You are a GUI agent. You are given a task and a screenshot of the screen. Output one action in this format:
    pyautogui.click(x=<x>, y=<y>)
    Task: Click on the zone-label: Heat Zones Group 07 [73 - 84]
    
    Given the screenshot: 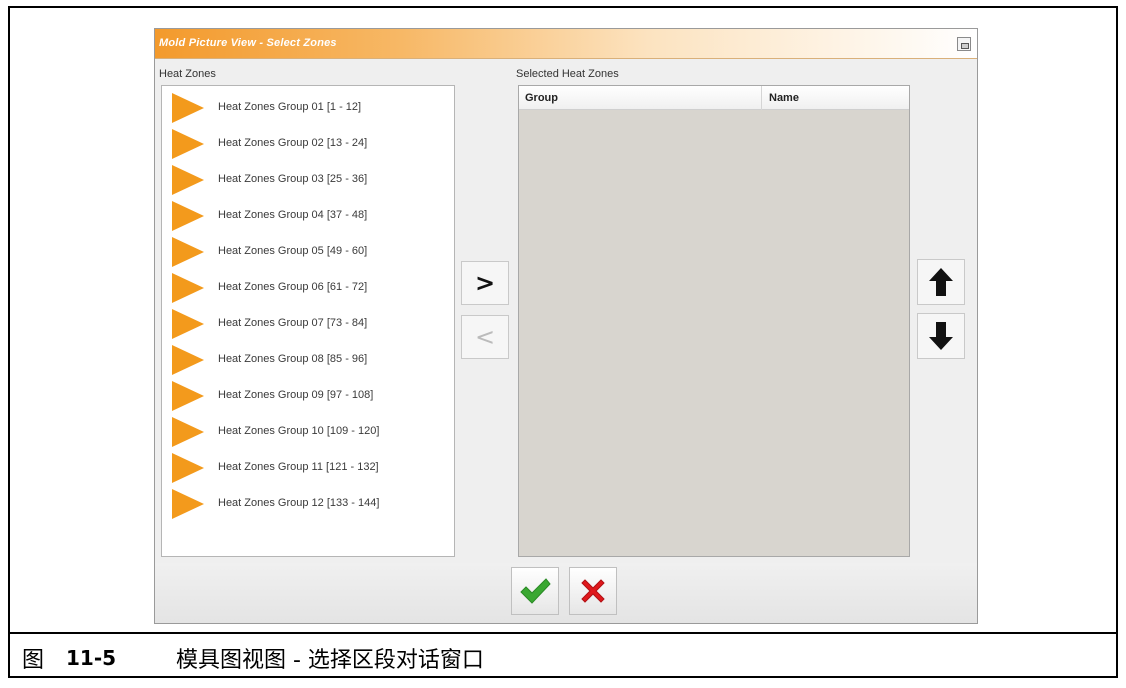 What is the action you would take?
    pyautogui.click(x=293, y=323)
    